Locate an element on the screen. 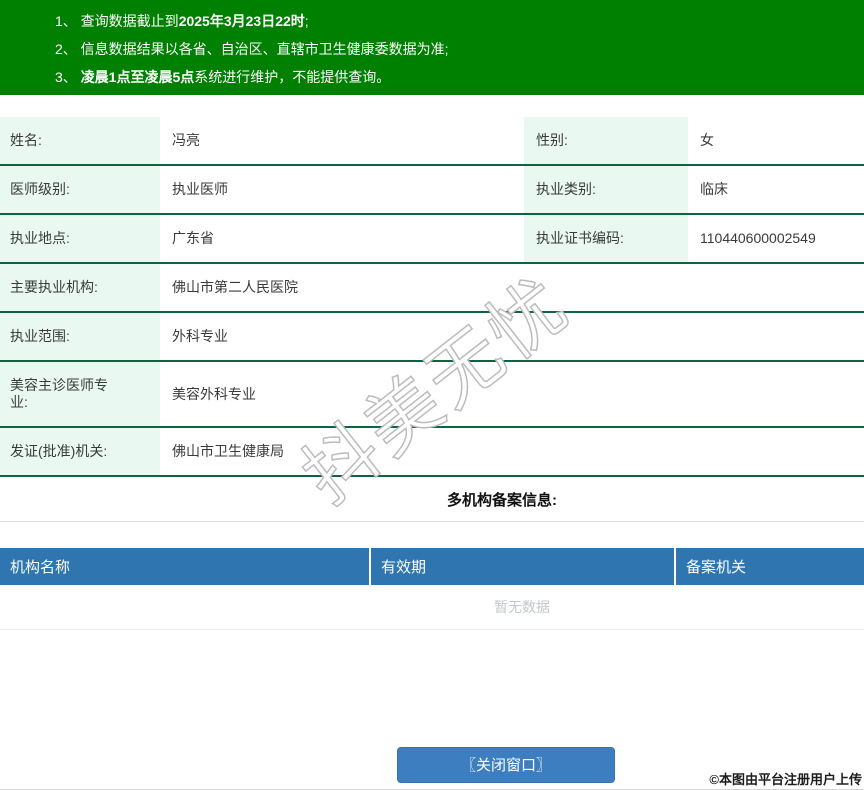 The width and height of the screenshot is (864, 790). profile-row: 医师级别: 执业医师 执业类别: 临床 is located at coordinates (432, 190).